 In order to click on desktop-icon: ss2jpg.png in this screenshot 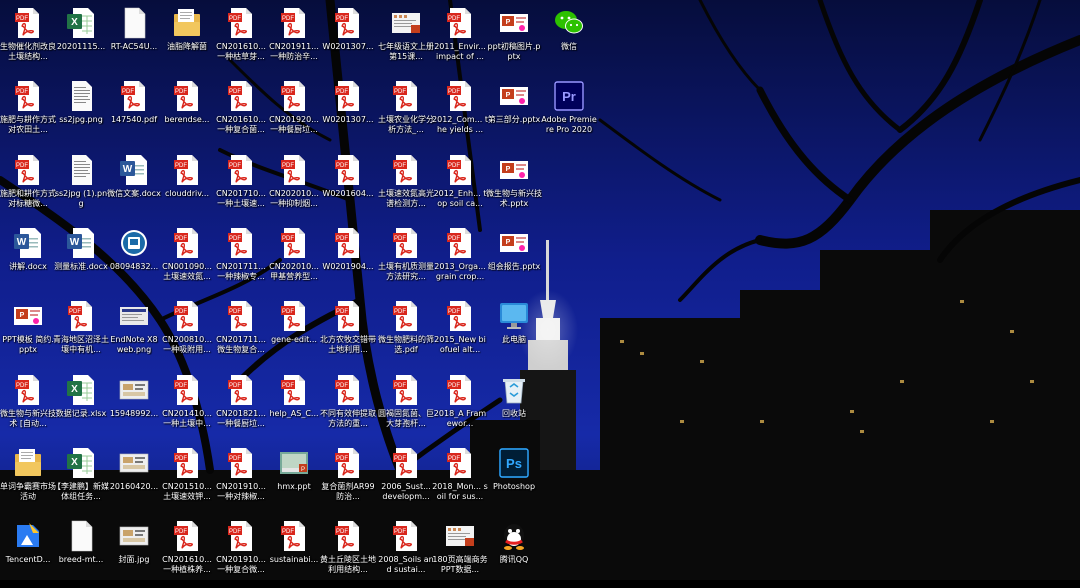, I will do `click(81, 112)`.